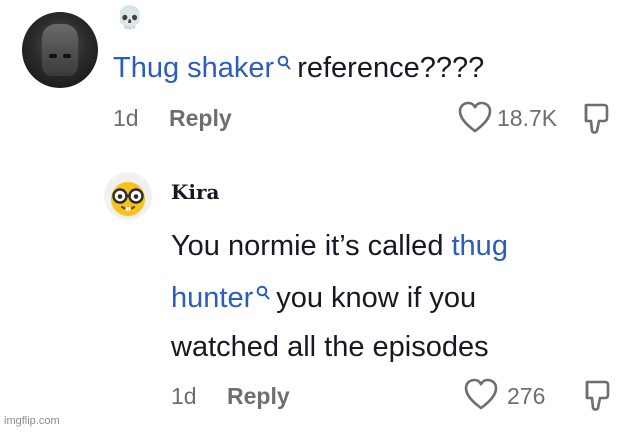 This screenshot has height=432, width=640. What do you see at coordinates (391, 68) in the screenshot?
I see `comment-text-rest: reference????` at bounding box center [391, 68].